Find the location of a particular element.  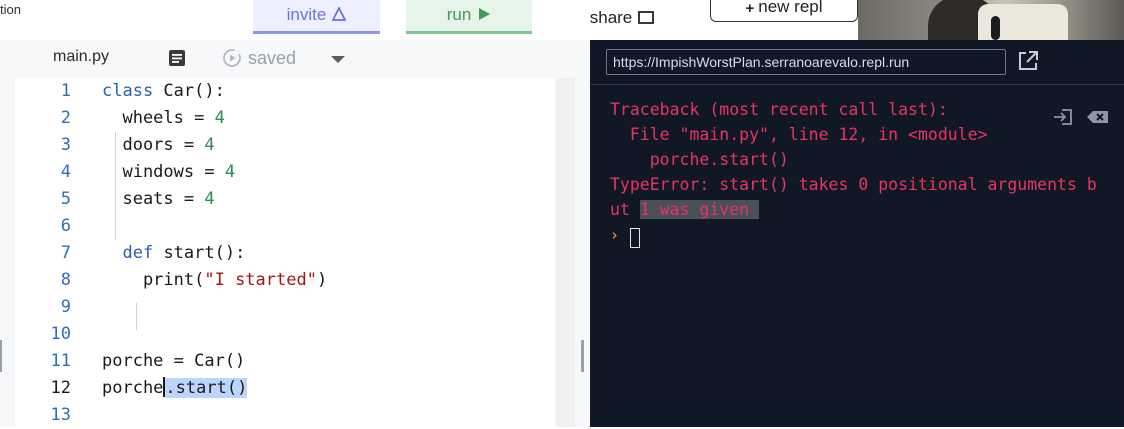

code-line: 3 doors = 4 is located at coordinates (285, 145).